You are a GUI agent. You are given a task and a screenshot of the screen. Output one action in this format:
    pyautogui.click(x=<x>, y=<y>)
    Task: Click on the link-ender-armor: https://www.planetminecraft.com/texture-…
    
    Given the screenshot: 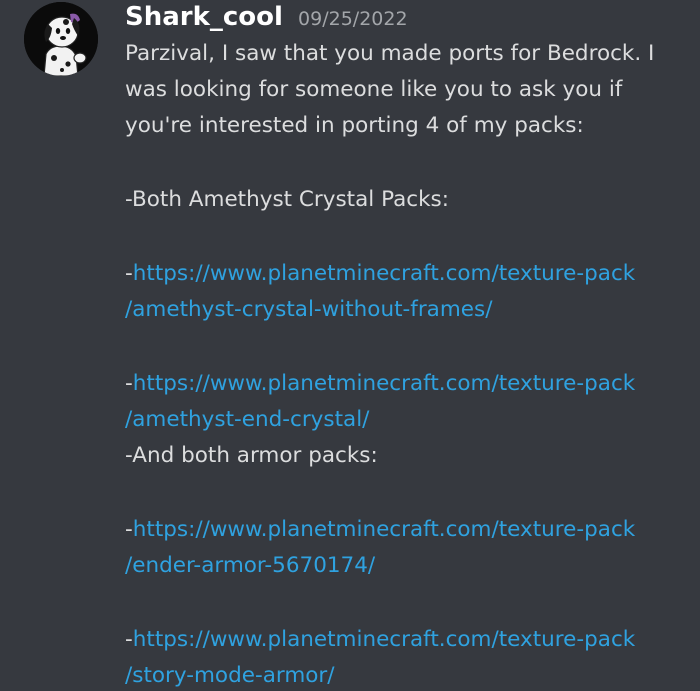 What is the action you would take?
    pyautogui.click(x=384, y=529)
    